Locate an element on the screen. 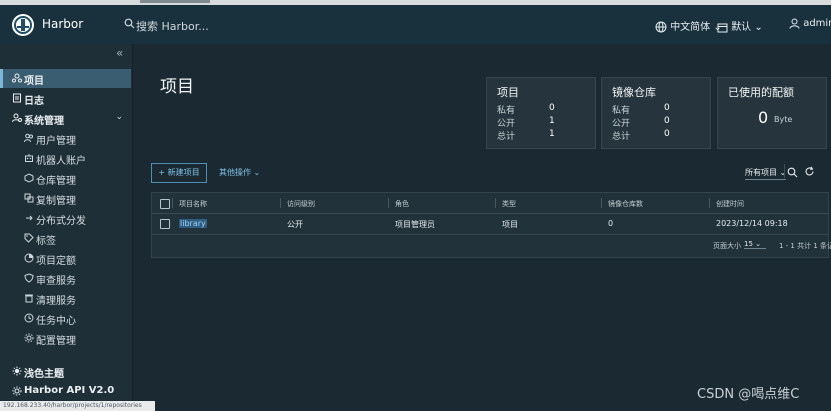 The image size is (831, 411). sidebar-item-label: 复制管理 is located at coordinates (56, 201).